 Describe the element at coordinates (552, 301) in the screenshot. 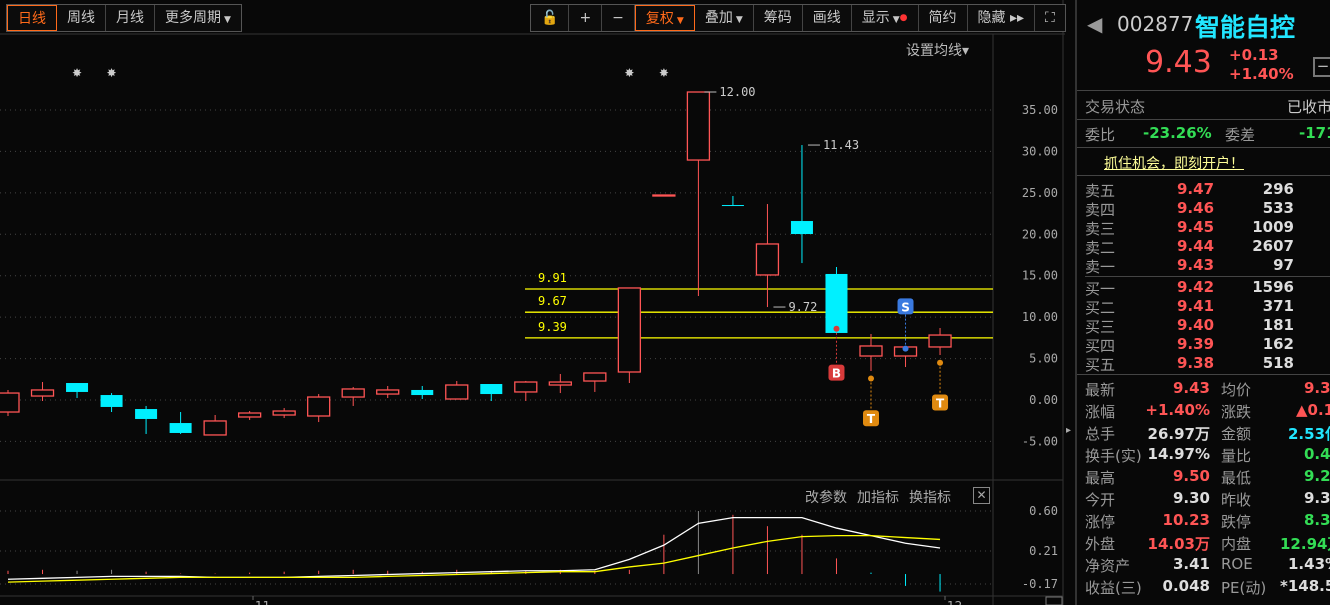

I see `chip-line-label: 9.67` at that location.